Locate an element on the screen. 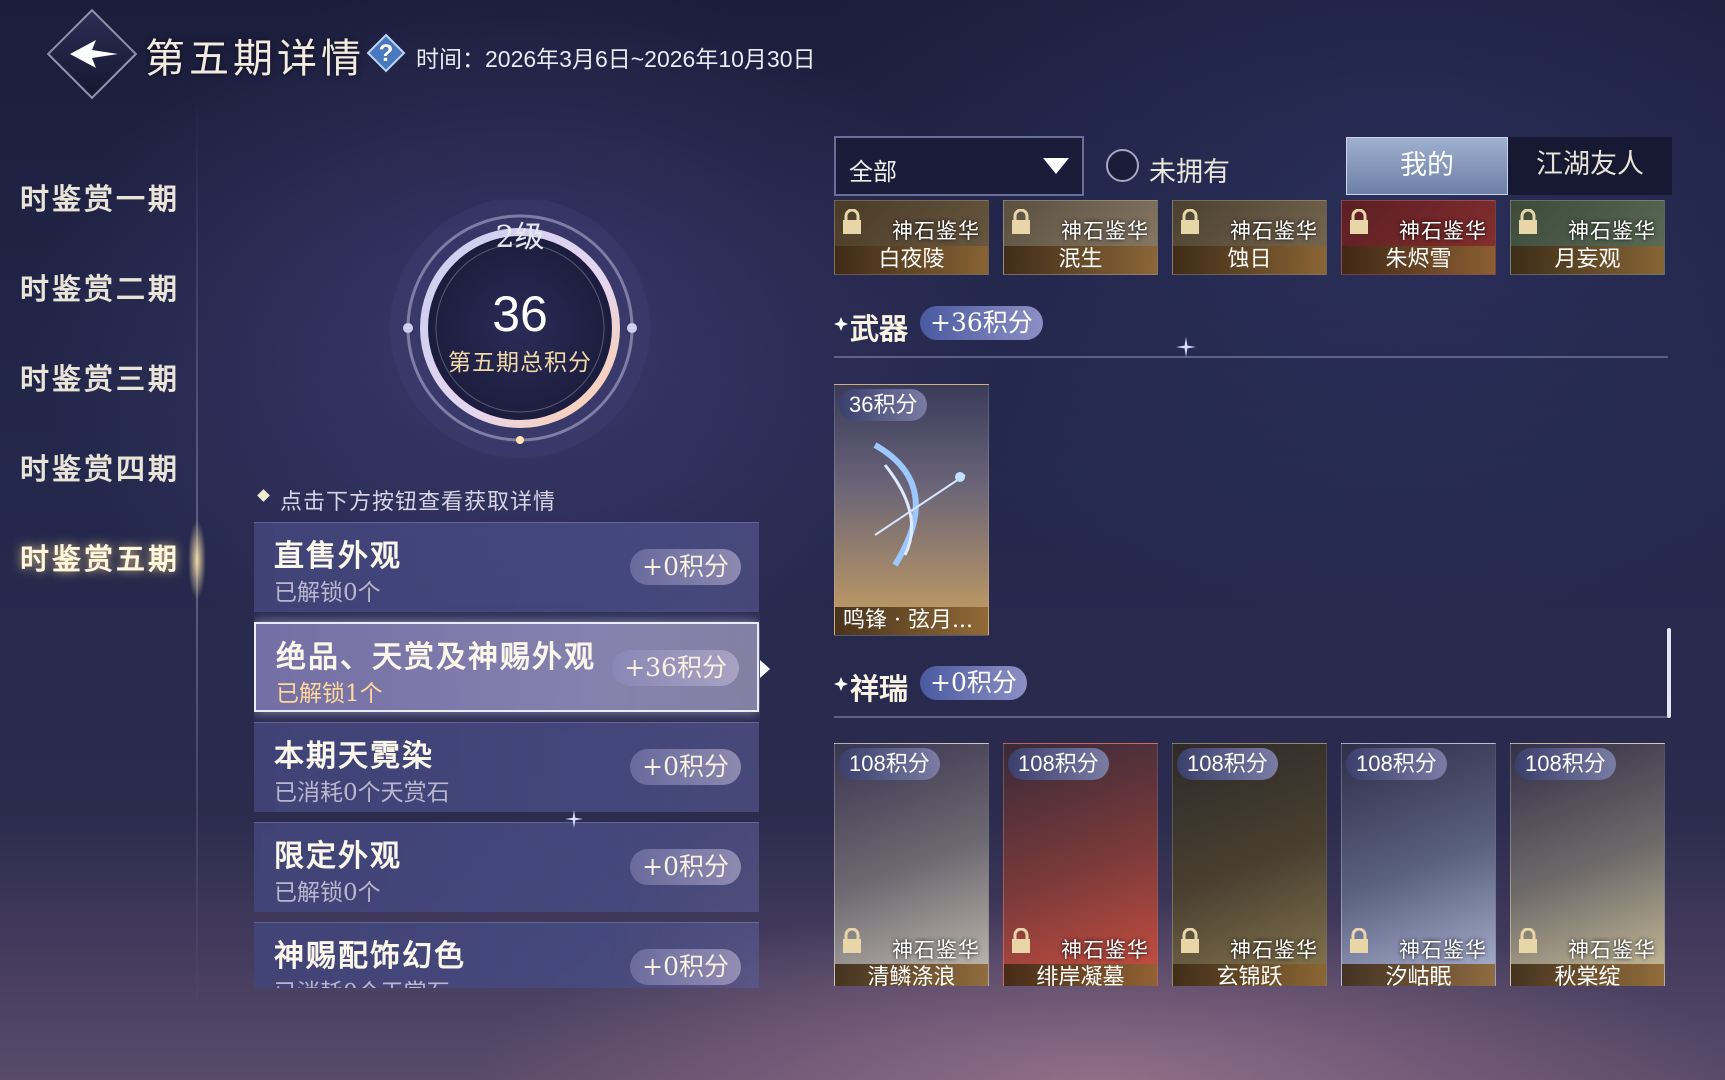 The height and width of the screenshot is (1080, 1725). tile-name: 朱烬雪 is located at coordinates (1418, 260).